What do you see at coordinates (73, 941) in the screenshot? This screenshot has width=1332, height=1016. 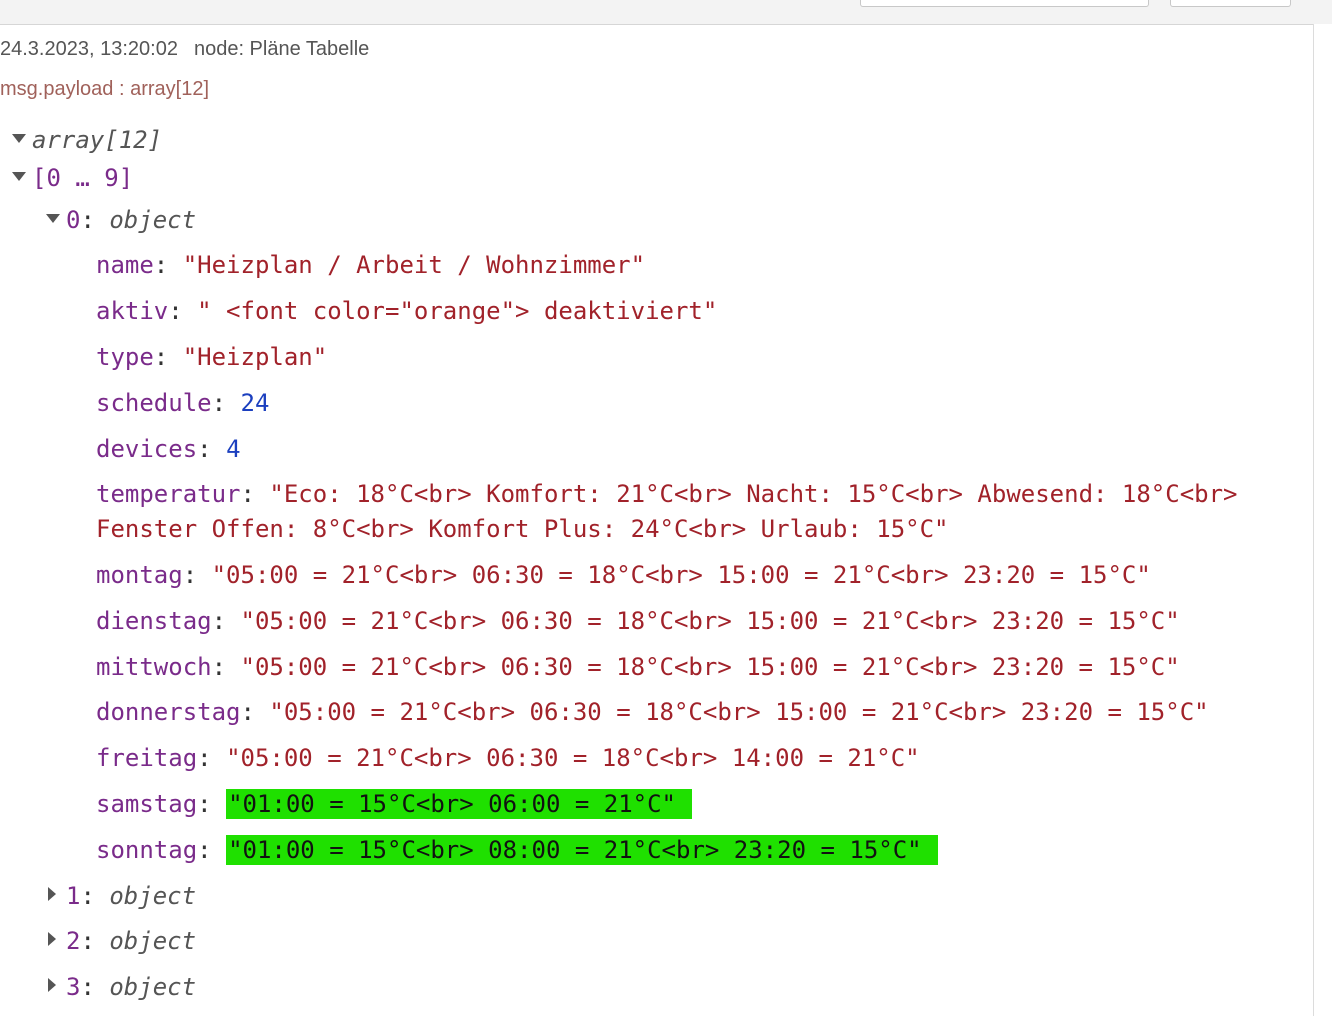 I see `item-index: 2` at bounding box center [73, 941].